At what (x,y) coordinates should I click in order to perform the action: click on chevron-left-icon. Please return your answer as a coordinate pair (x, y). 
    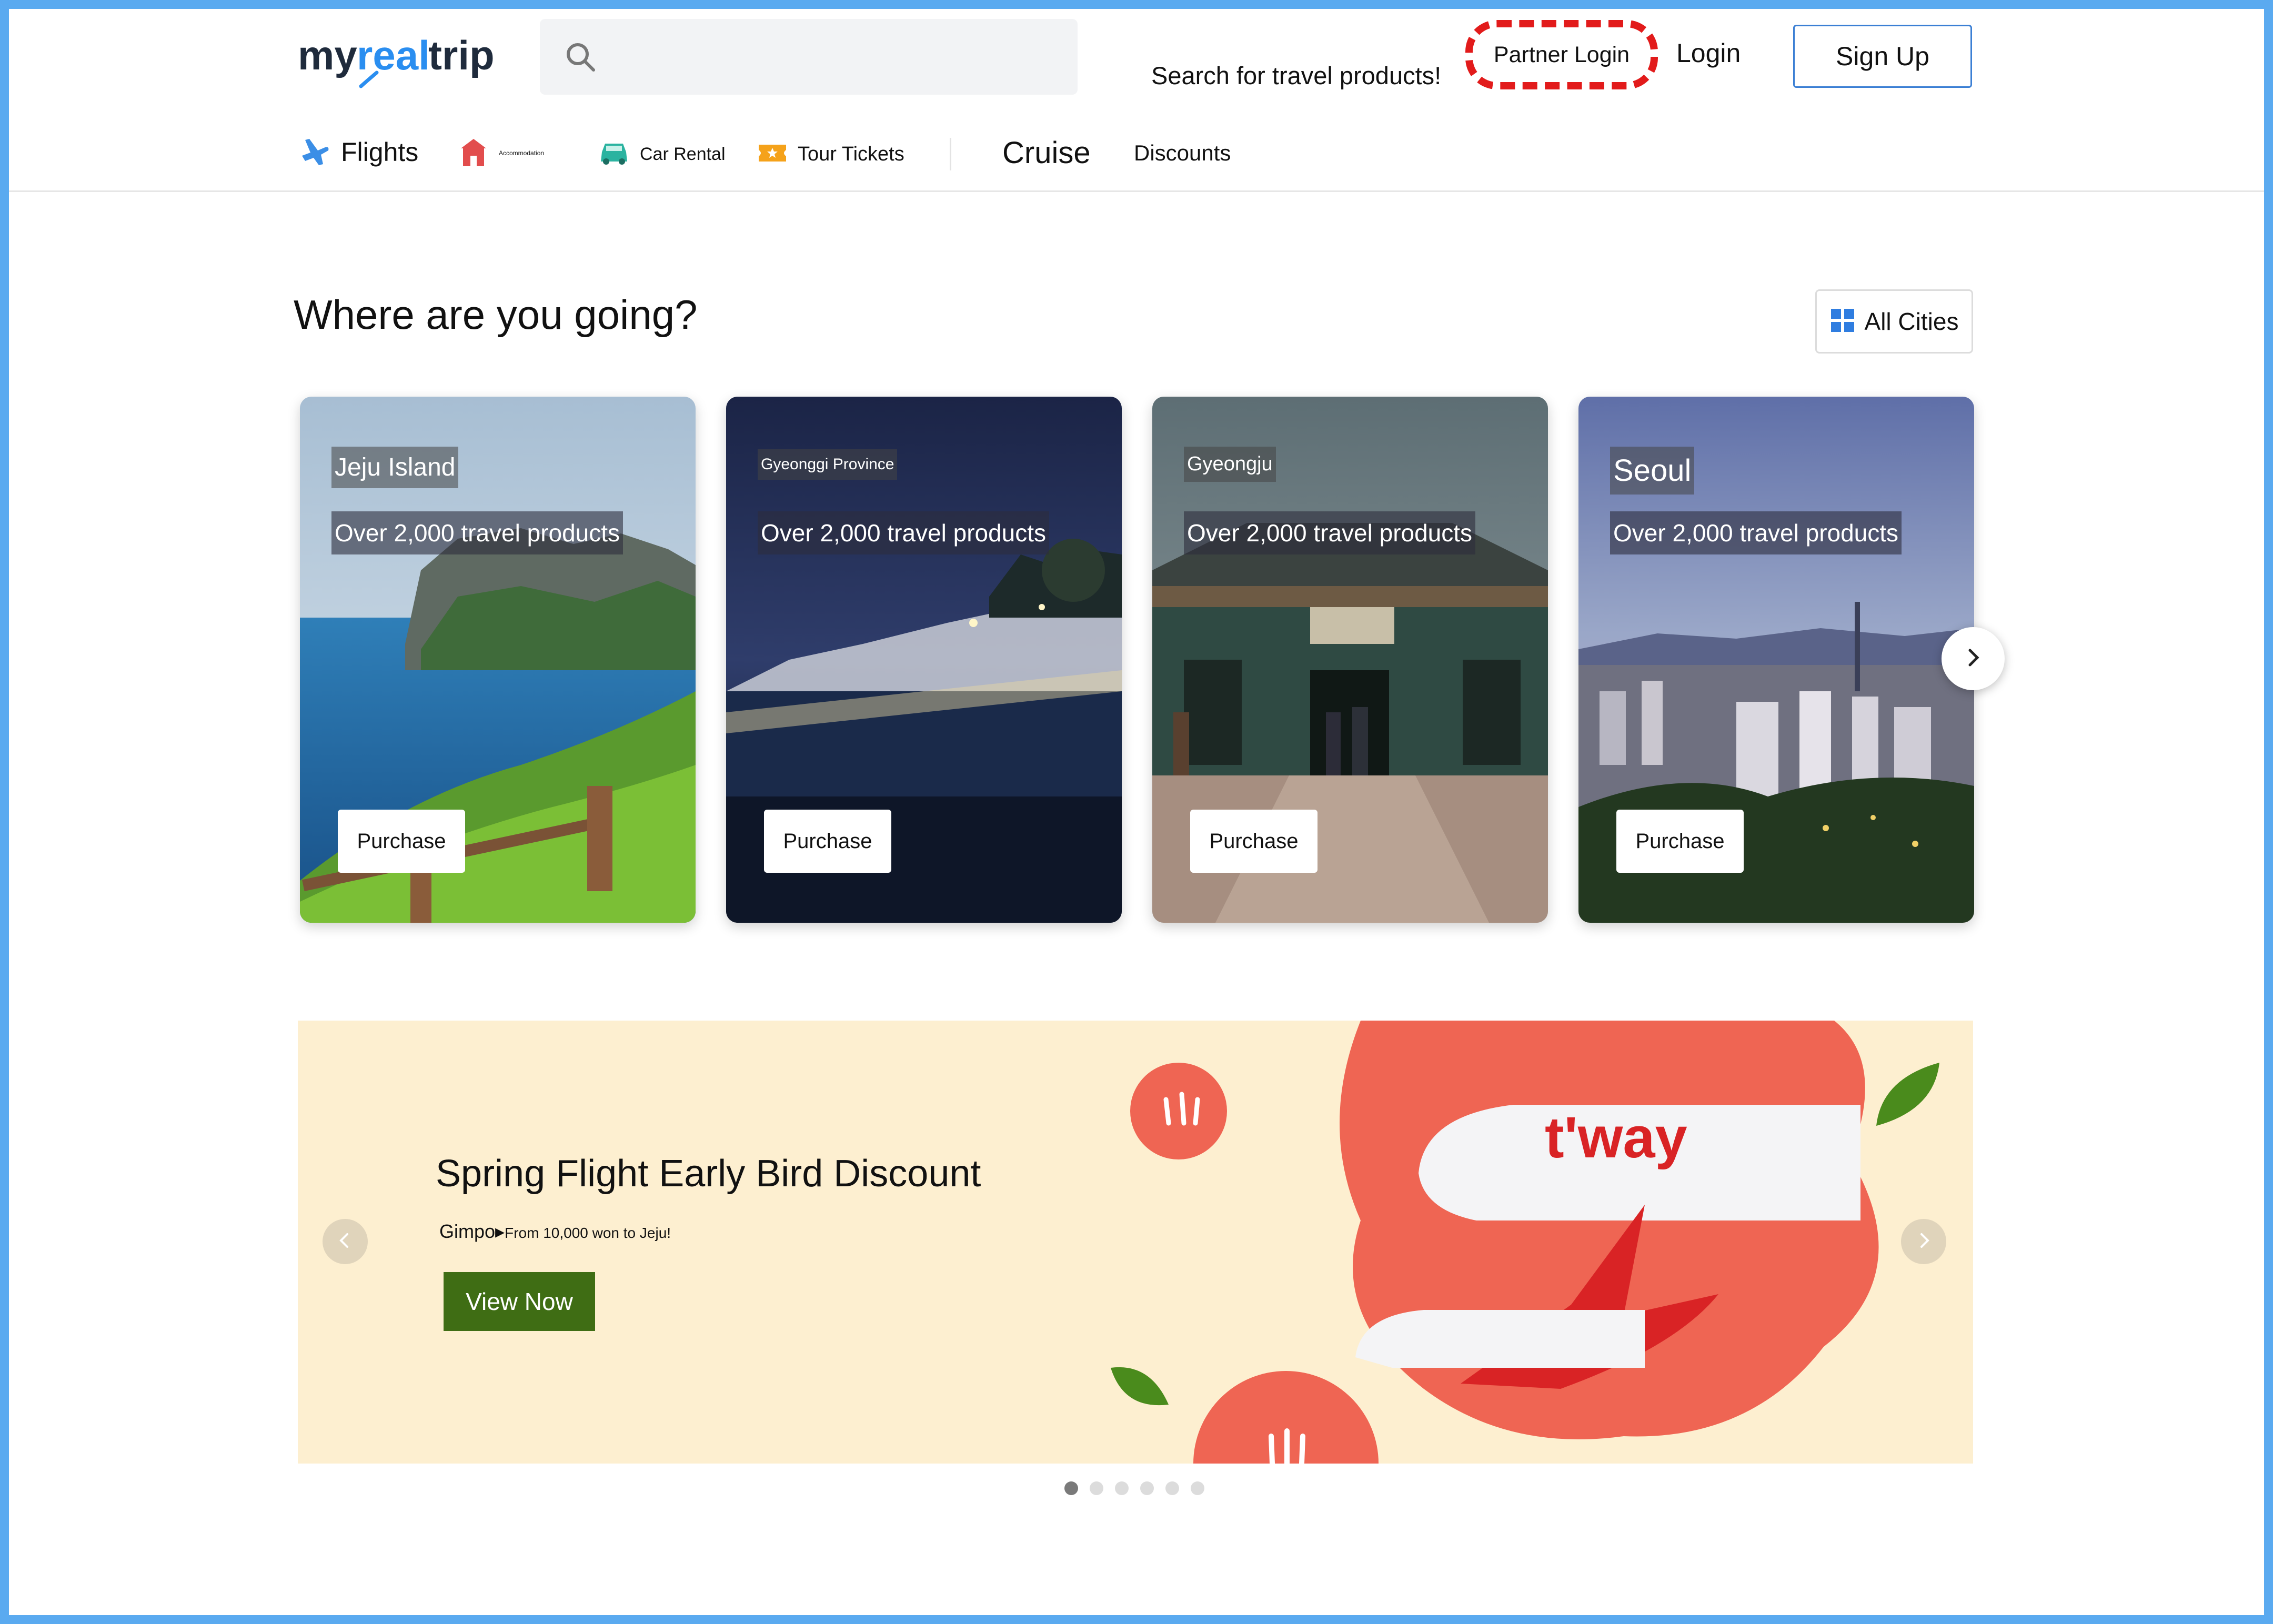
    Looking at the image, I should click on (346, 1242).